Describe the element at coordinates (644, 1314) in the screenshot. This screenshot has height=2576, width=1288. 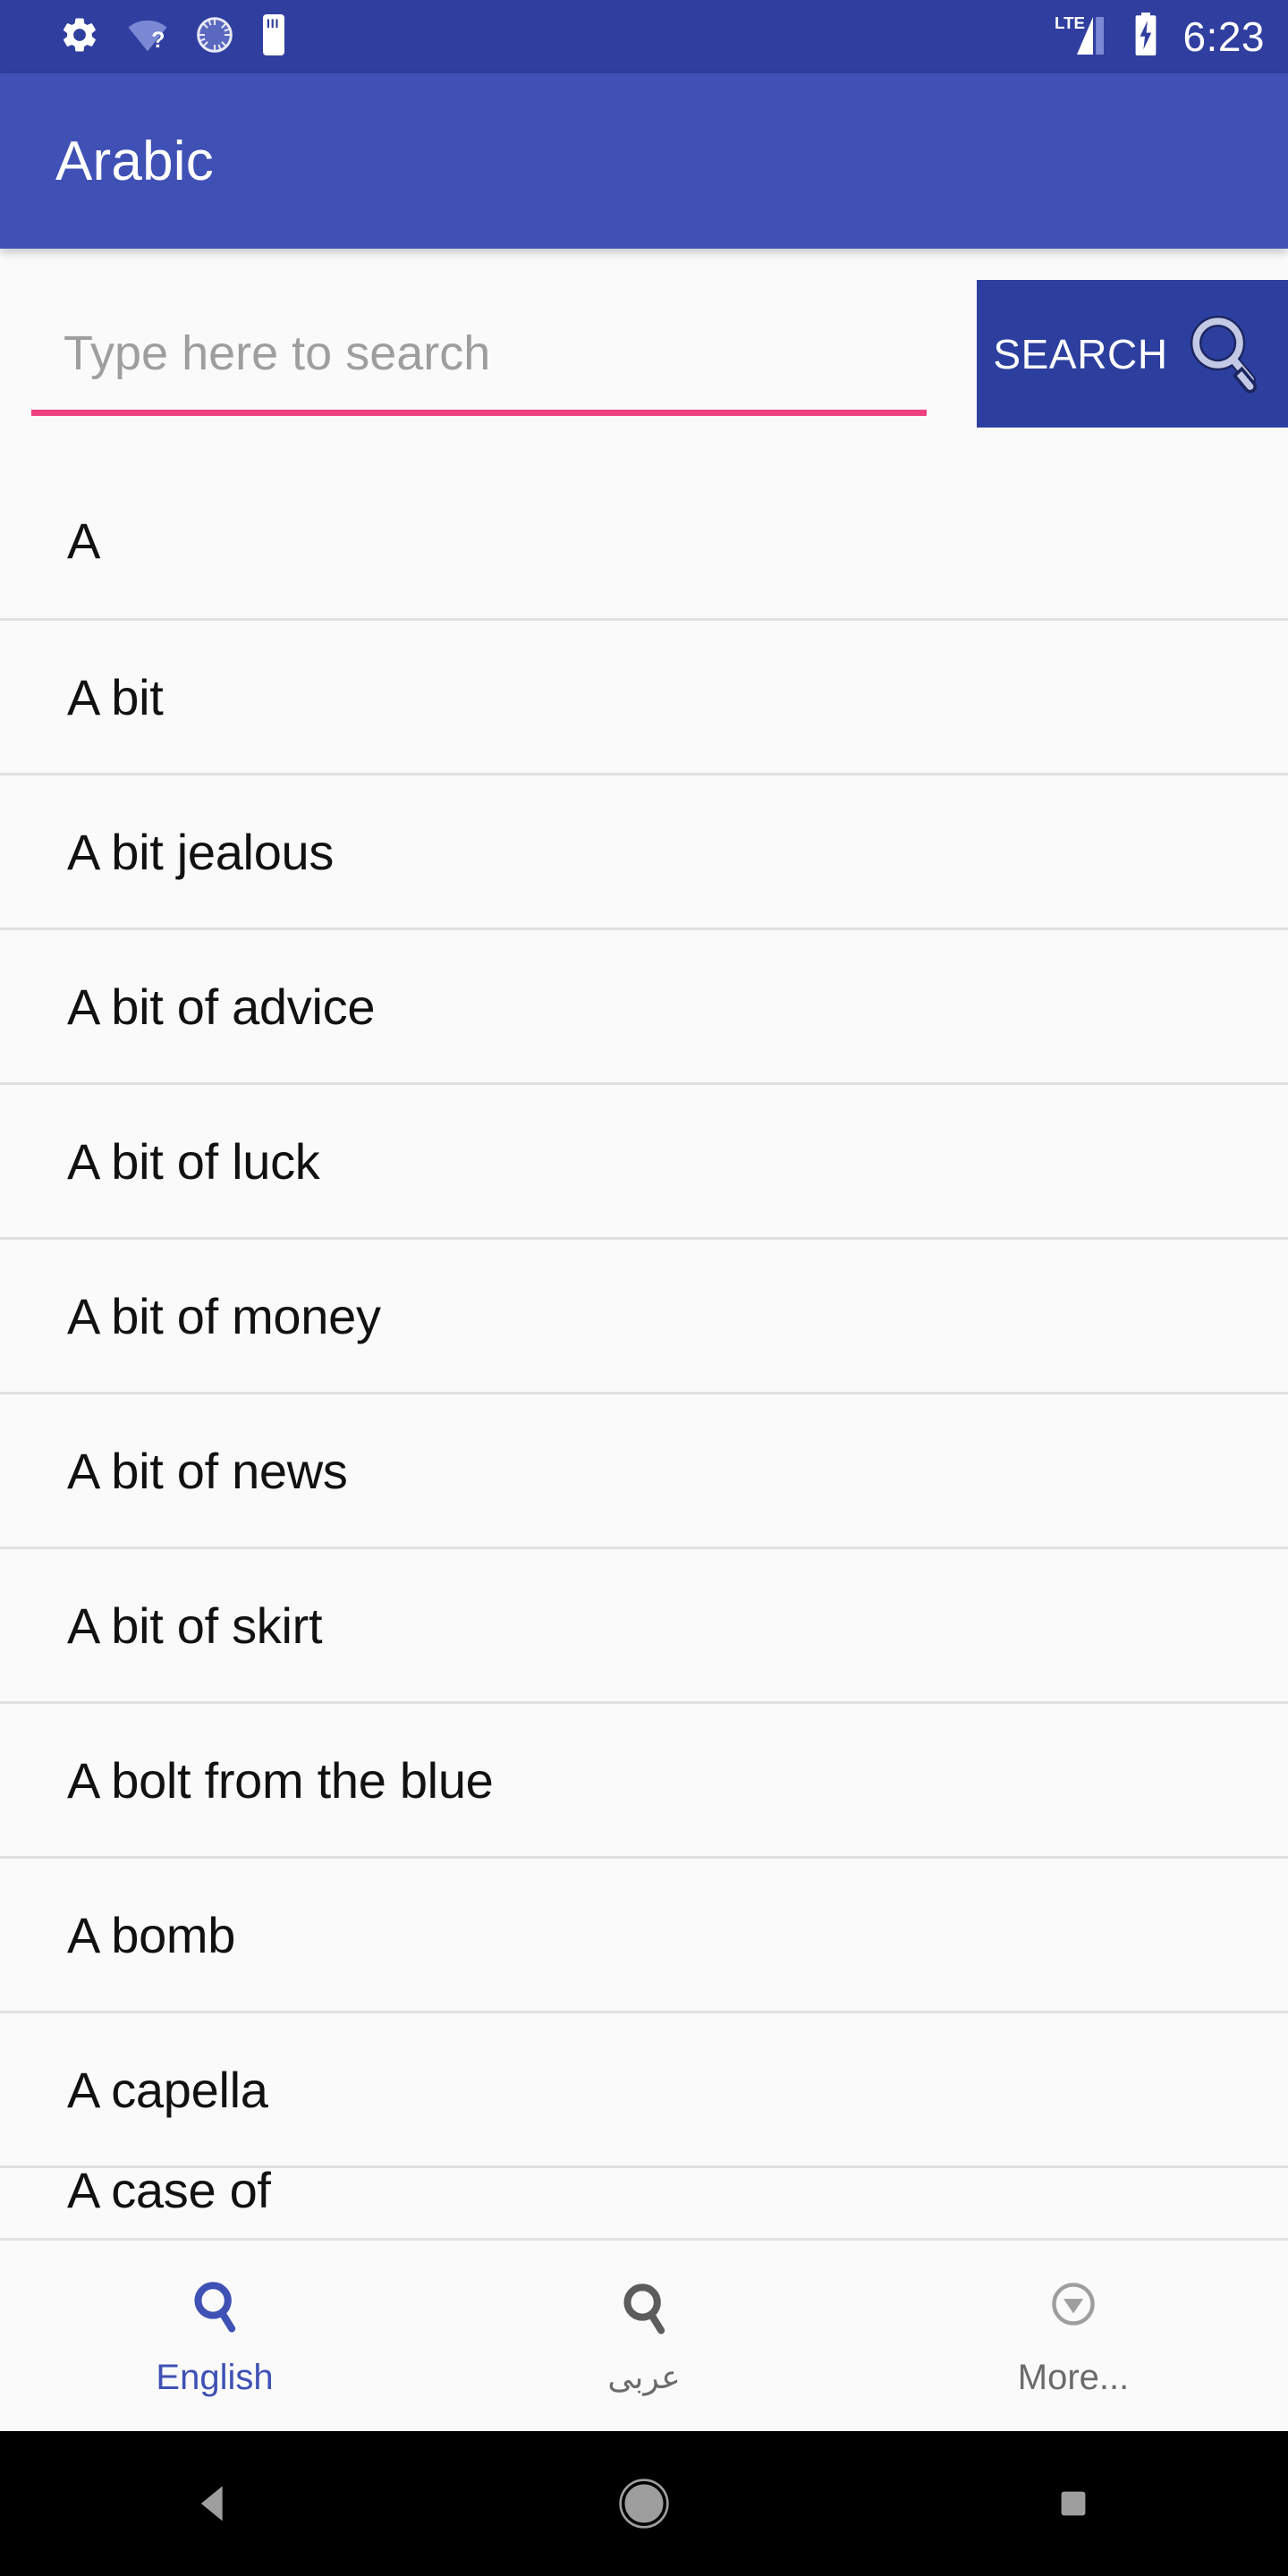
I see `list-item: A bit of money` at that location.